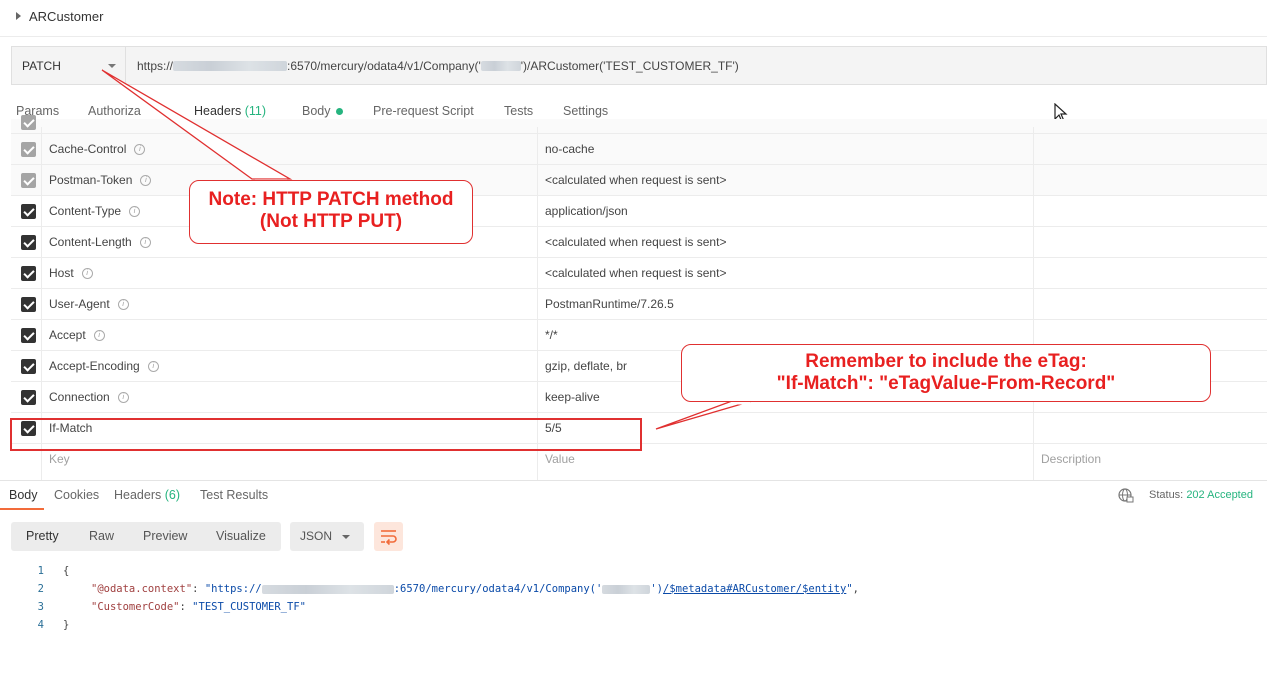  What do you see at coordinates (331, 212) in the screenshot?
I see `annotation-patch-note: Note: HTTP PATCH method (Not HTTP PUT)` at bounding box center [331, 212].